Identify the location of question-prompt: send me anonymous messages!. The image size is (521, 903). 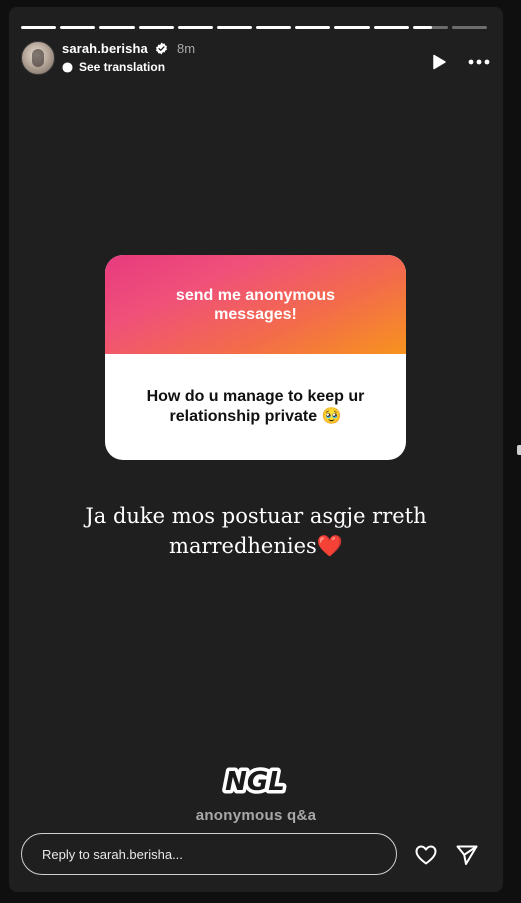
(255, 304).